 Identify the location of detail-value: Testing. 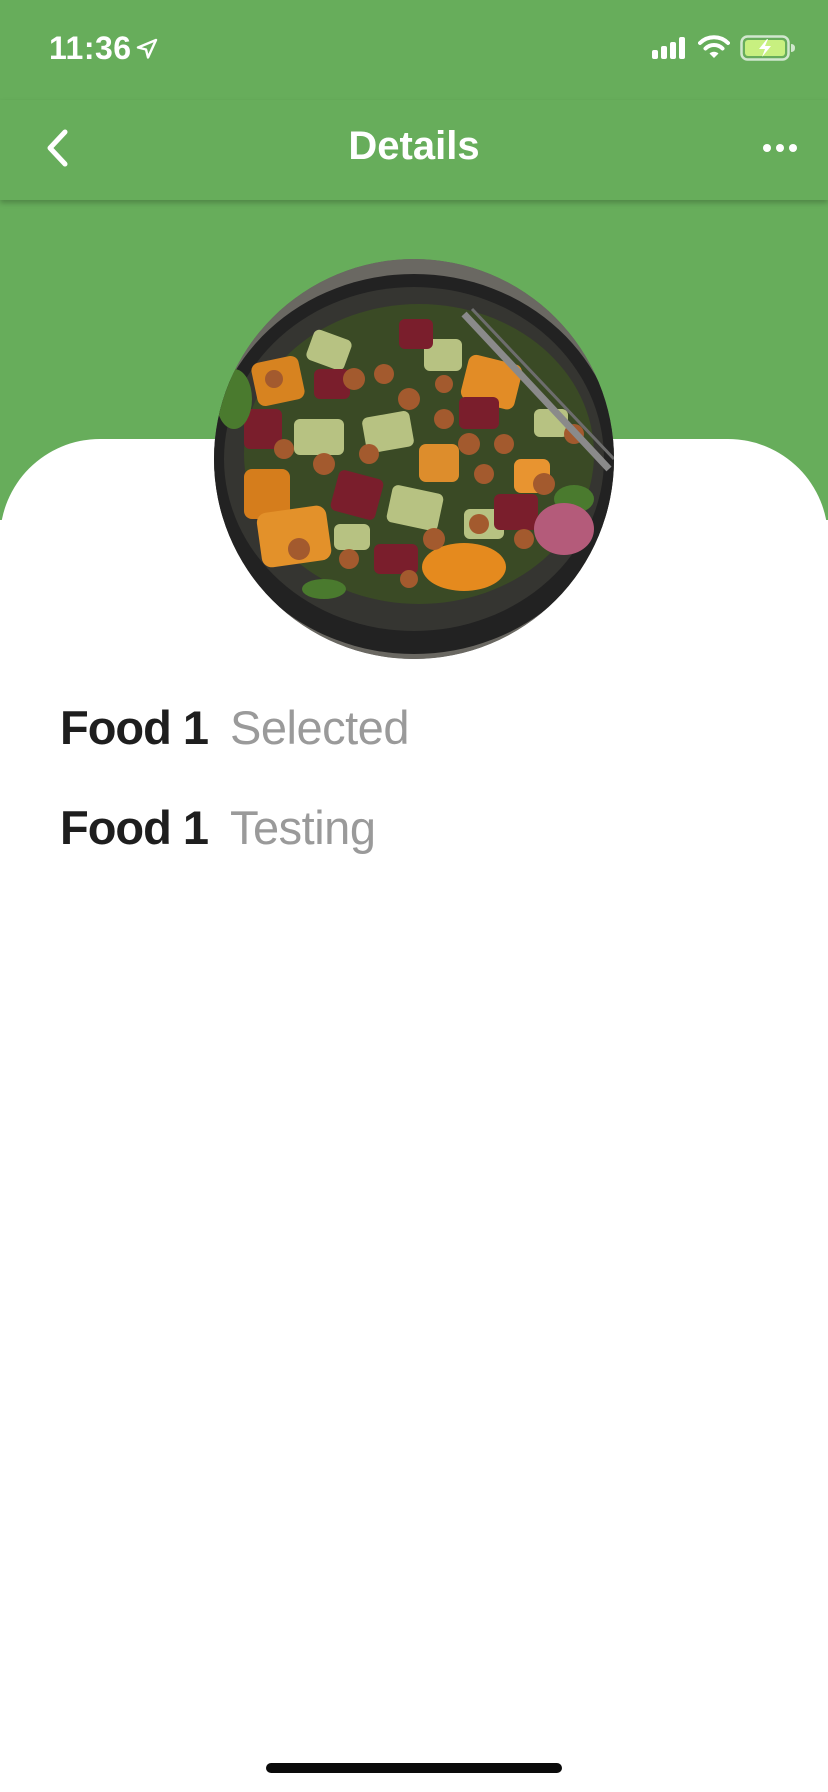
(303, 827).